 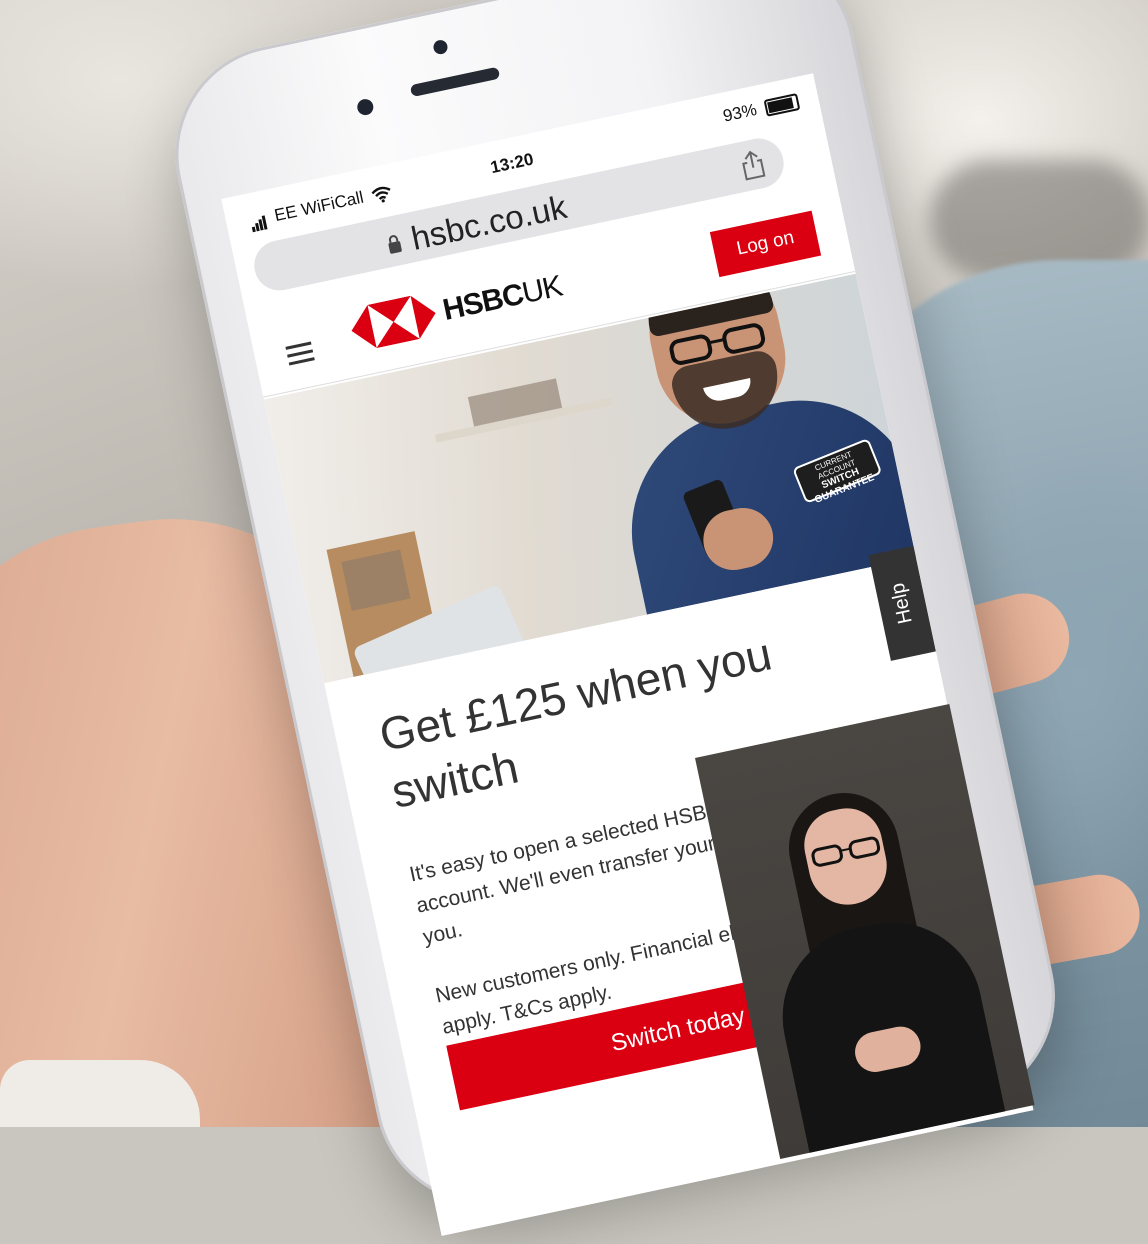 What do you see at coordinates (259, 220) in the screenshot?
I see `signal-icon` at bounding box center [259, 220].